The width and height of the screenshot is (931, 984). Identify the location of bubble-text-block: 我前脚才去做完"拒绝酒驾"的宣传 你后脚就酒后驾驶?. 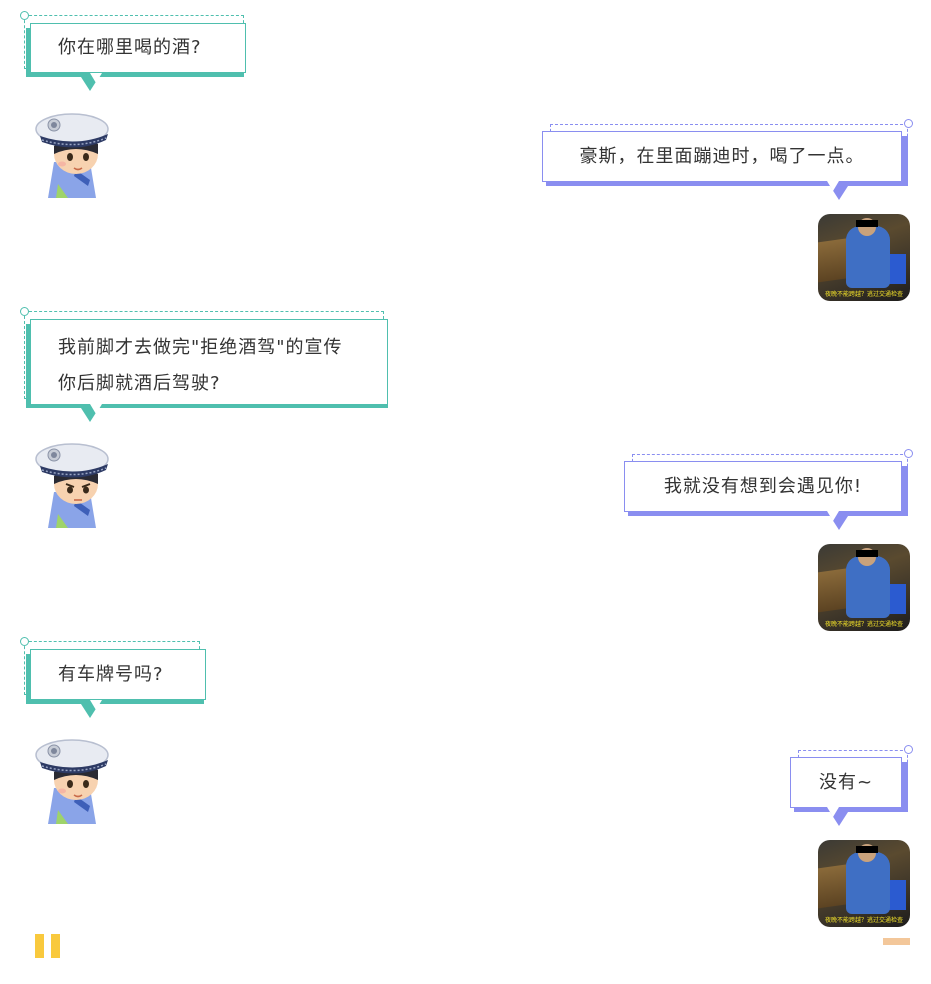
(209, 362).